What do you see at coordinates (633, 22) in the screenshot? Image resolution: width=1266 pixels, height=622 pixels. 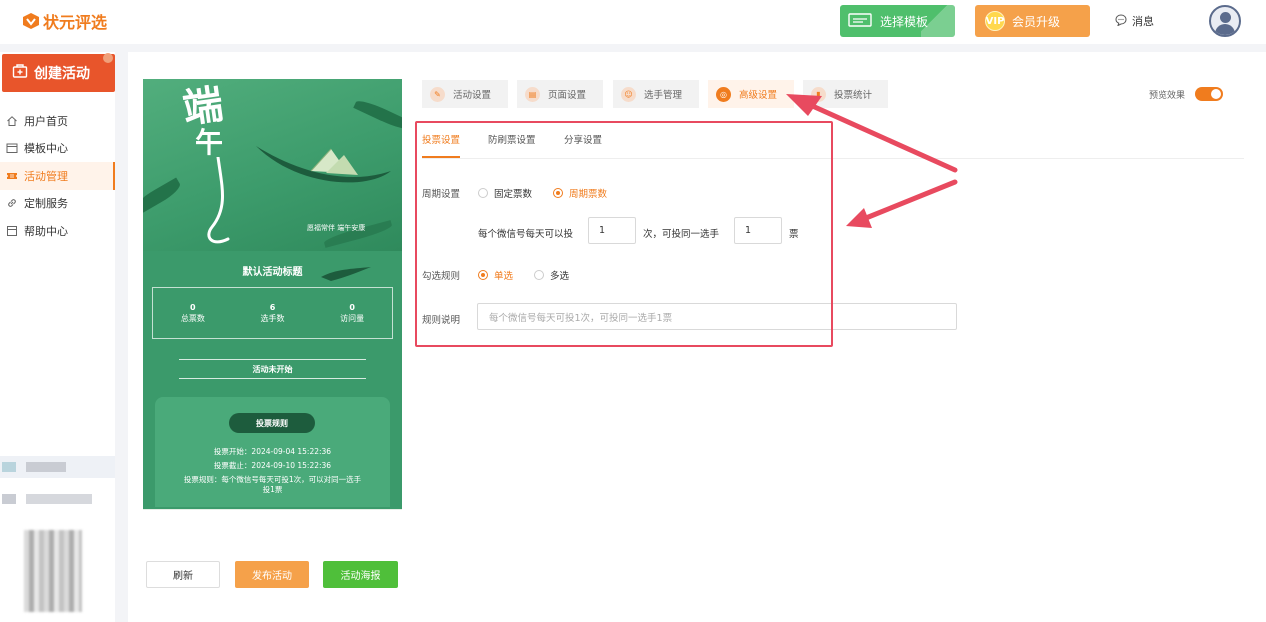 I see `top-bar: 状元评选 选择模板 VIP 会员升级 消息` at bounding box center [633, 22].